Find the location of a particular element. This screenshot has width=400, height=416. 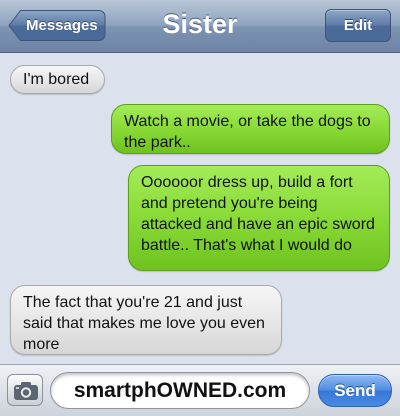

camera-button is located at coordinates (25, 390).